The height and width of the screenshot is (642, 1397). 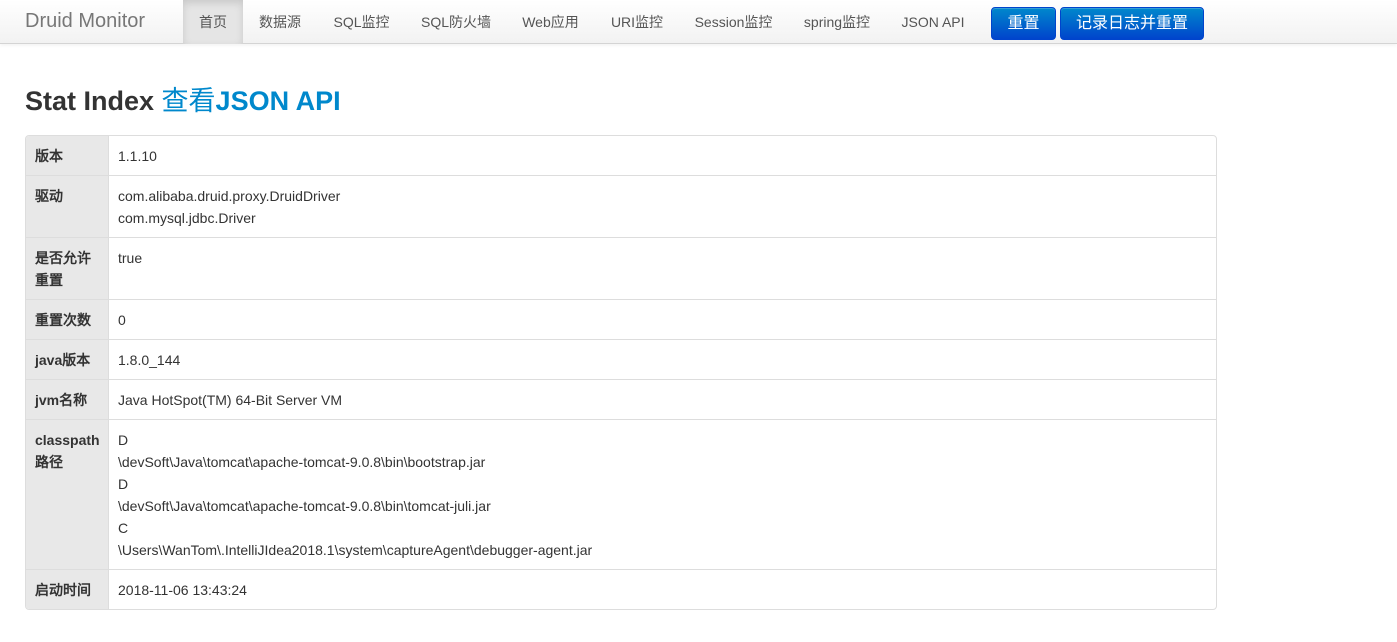 What do you see at coordinates (67, 268) in the screenshot?
I see `row-label: 是否允许重置` at bounding box center [67, 268].